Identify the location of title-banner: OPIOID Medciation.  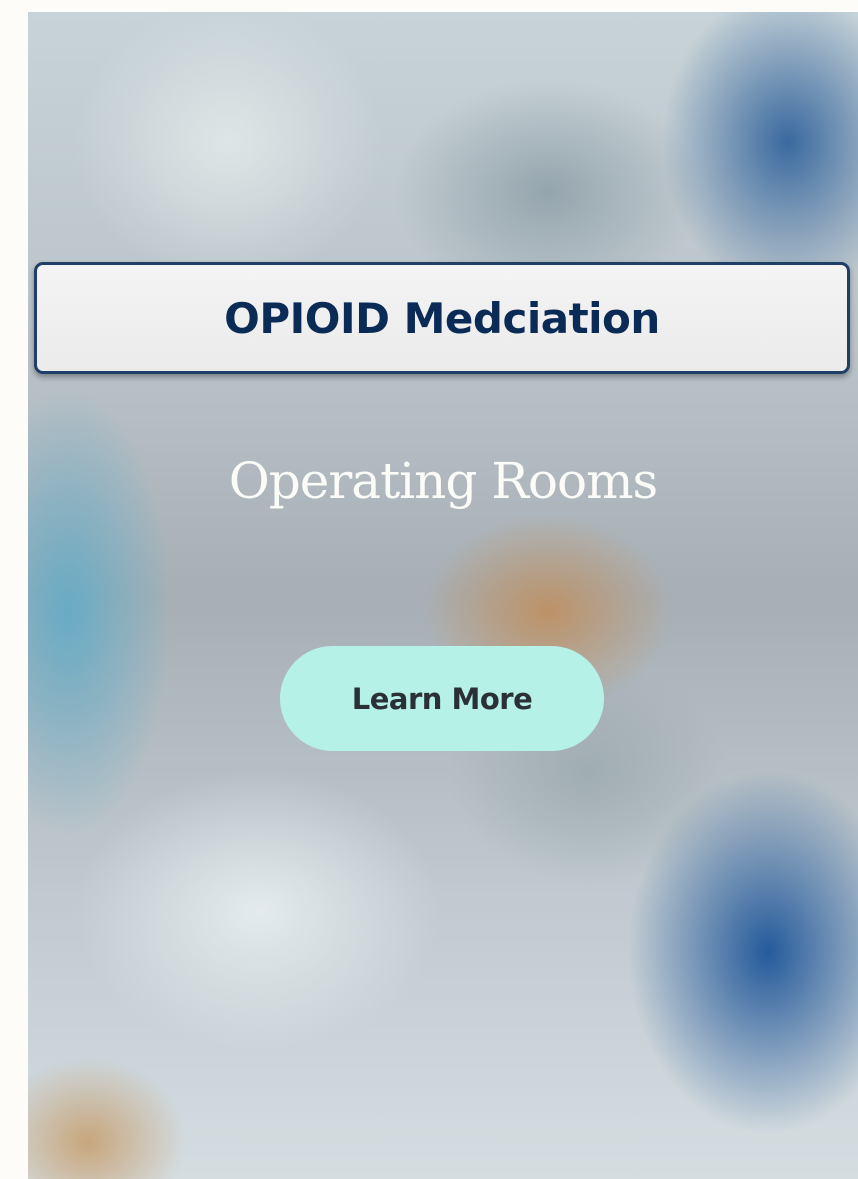
(442, 318).